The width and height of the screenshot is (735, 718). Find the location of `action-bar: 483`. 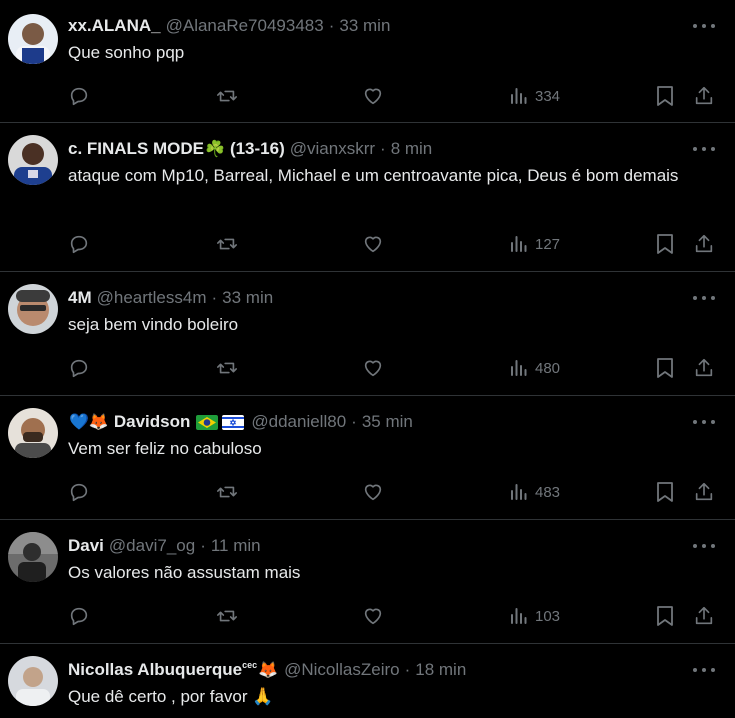

action-bar: 483 is located at coordinates (391, 492).